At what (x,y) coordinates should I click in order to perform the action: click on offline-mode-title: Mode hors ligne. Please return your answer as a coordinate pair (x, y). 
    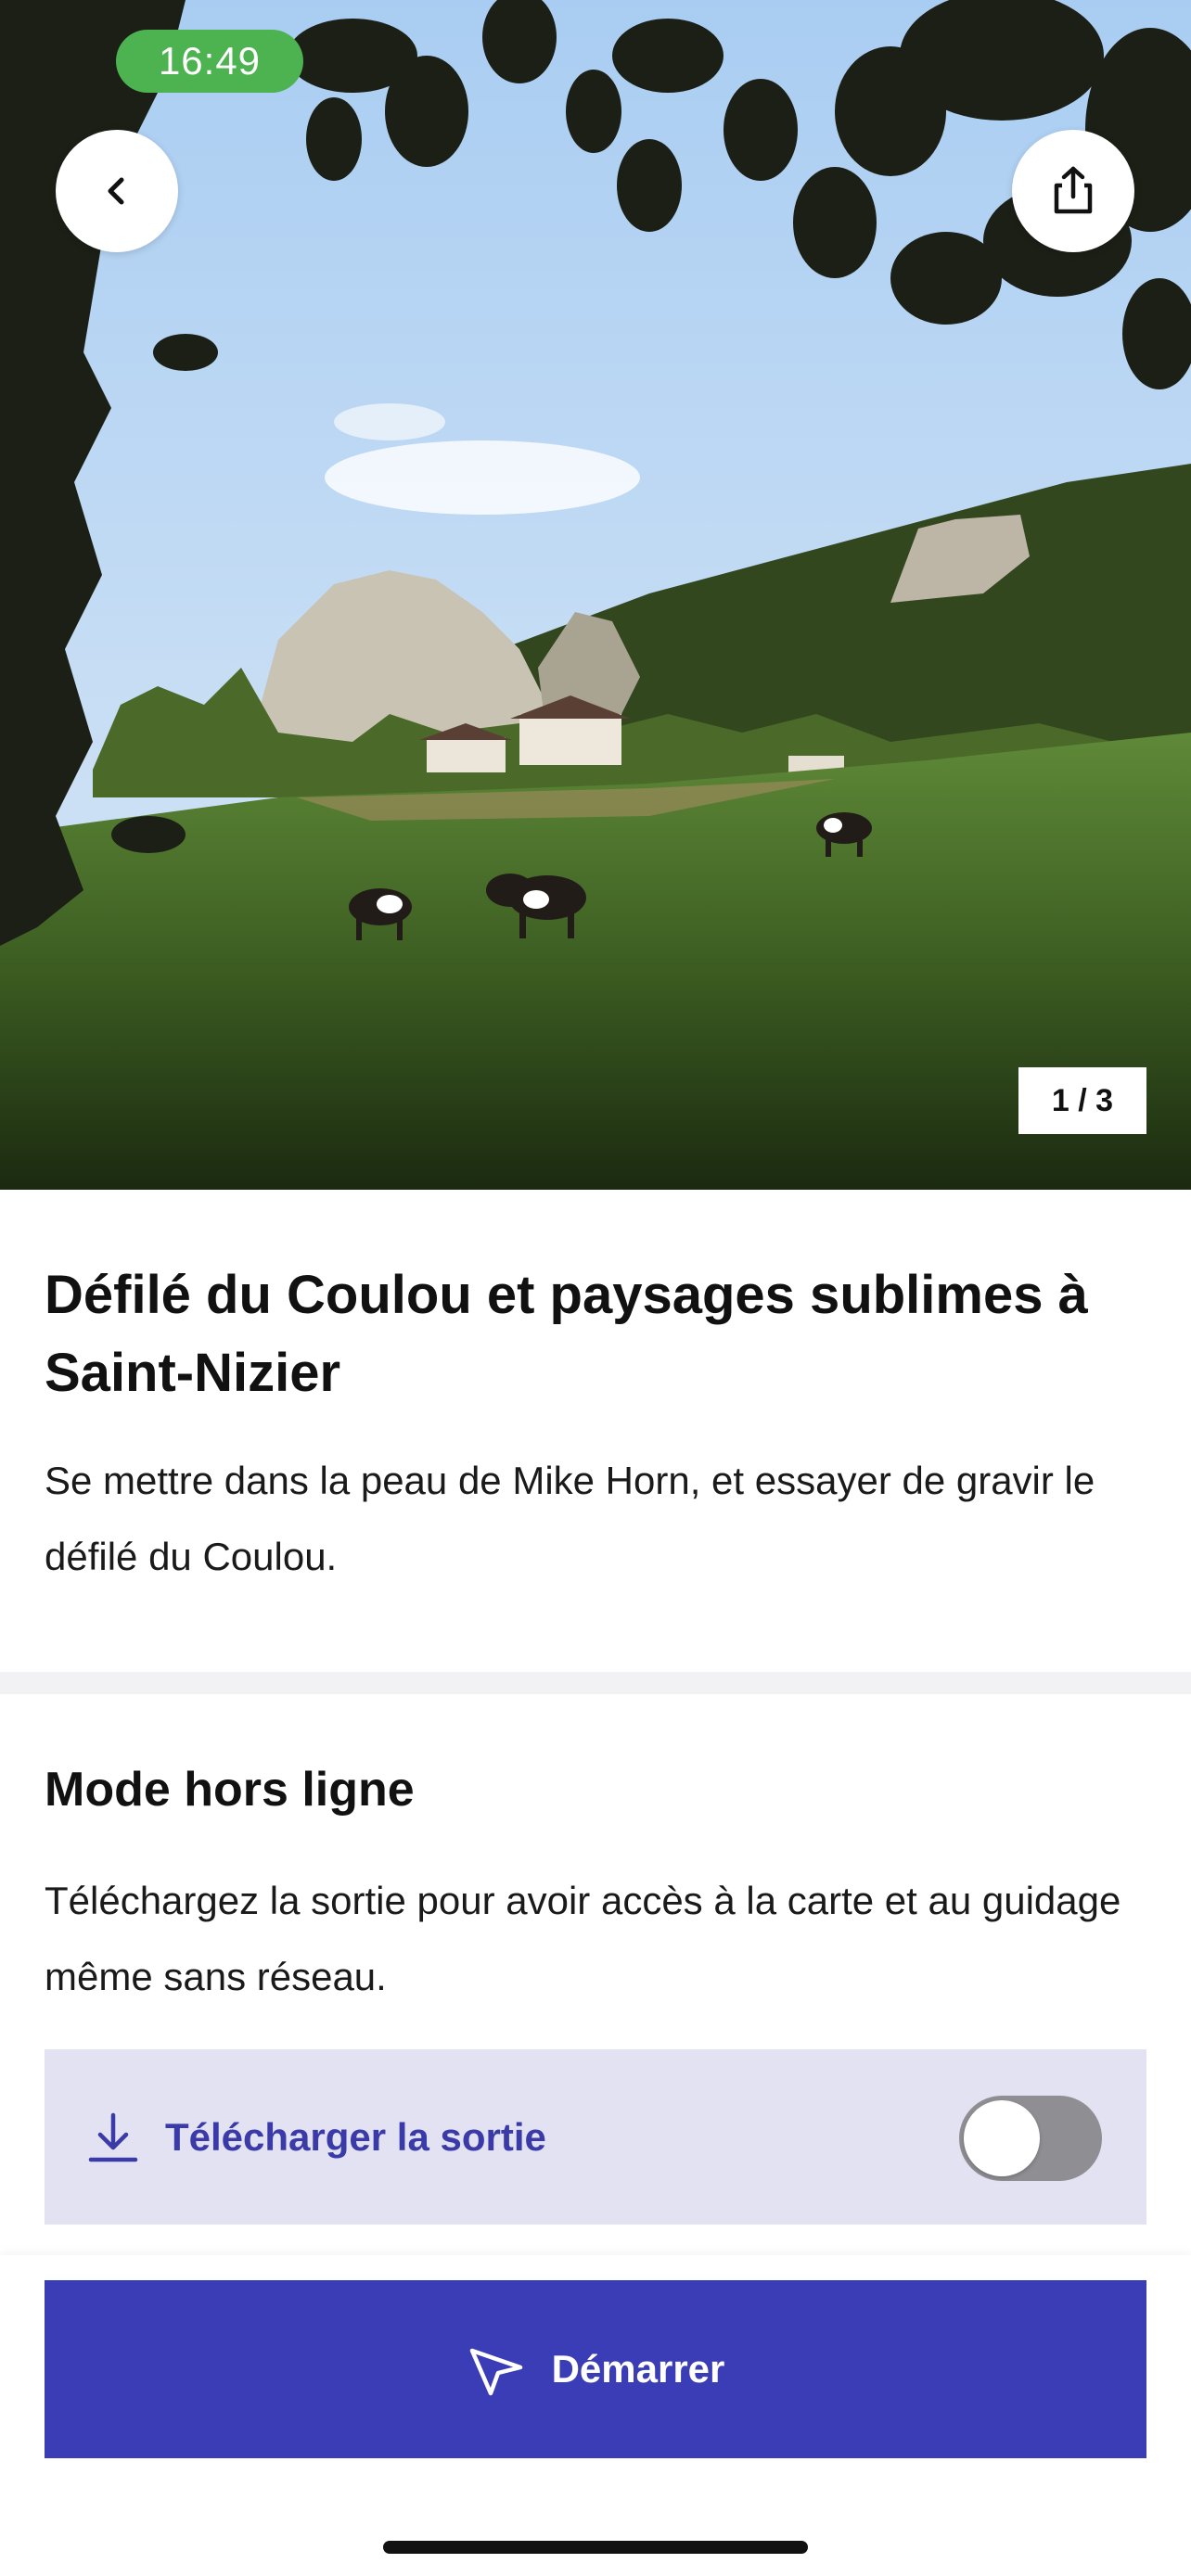
    Looking at the image, I should click on (230, 1790).